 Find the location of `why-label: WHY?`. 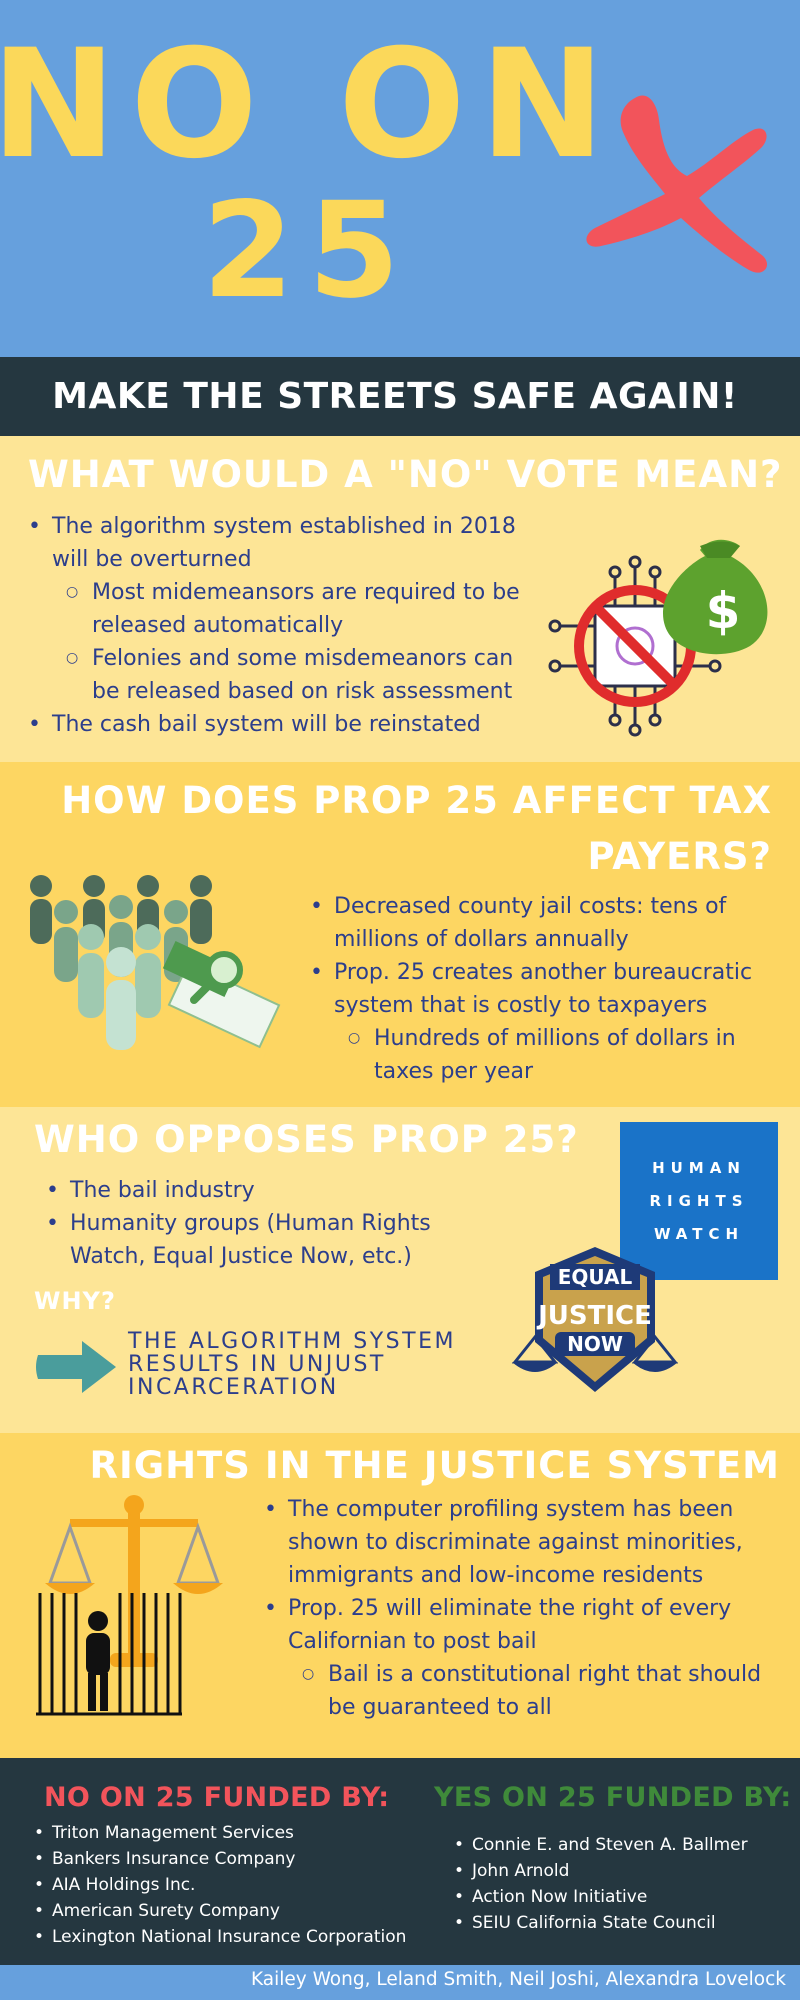

why-label: WHY? is located at coordinates (75, 1301).